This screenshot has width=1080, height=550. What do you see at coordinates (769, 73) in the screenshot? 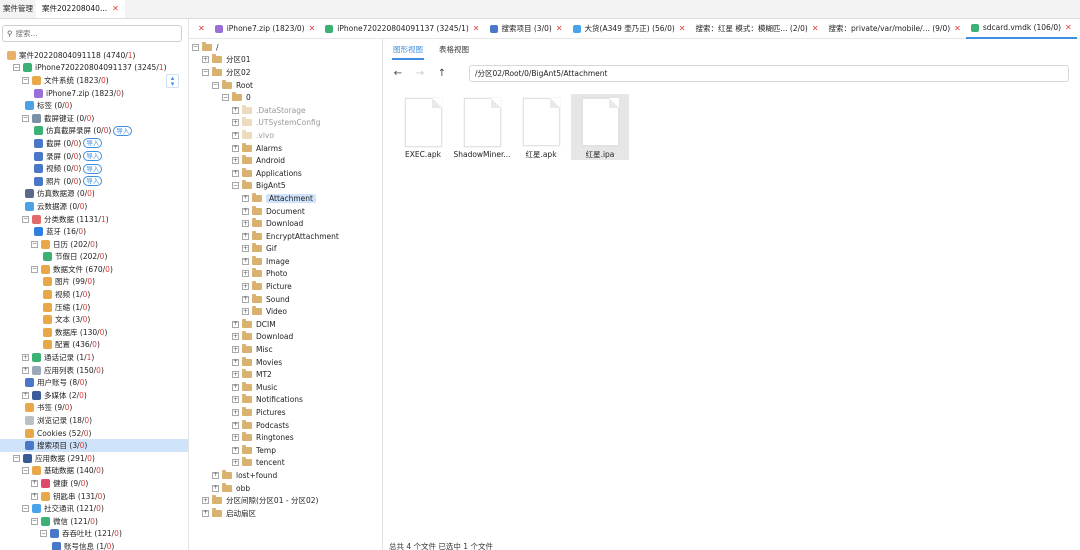
I see `path-field: /分区02/Root/0/BigAnt5/Attachment` at bounding box center [769, 73].